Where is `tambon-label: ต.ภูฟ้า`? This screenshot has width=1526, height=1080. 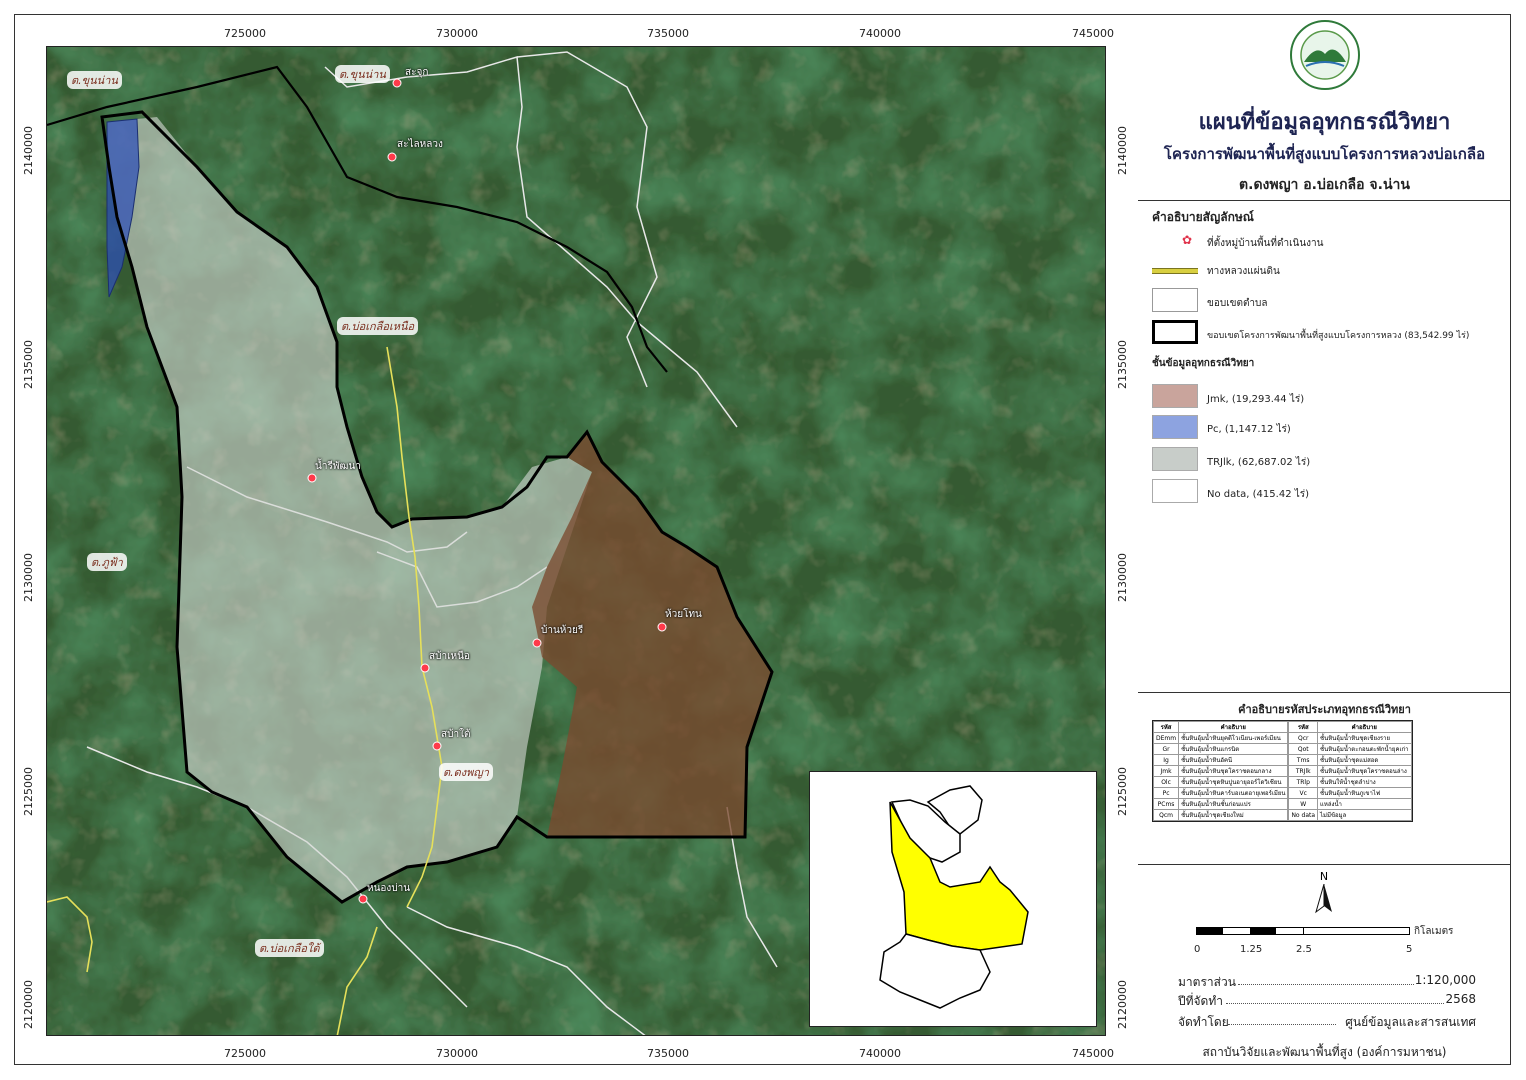 tambon-label: ต.ภูฟ้า is located at coordinates (107, 562).